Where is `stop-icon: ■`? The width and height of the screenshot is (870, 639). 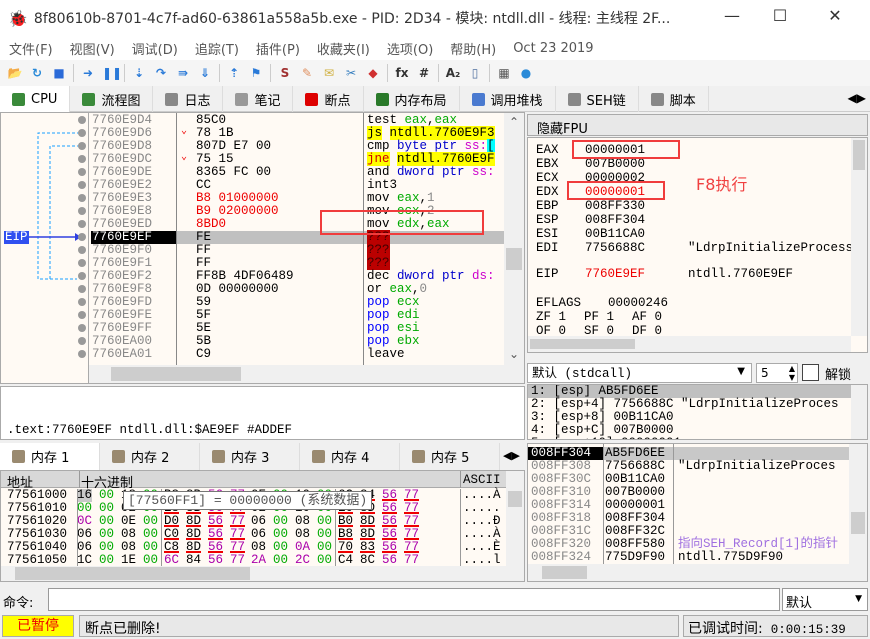 stop-icon: ■ is located at coordinates (59, 73).